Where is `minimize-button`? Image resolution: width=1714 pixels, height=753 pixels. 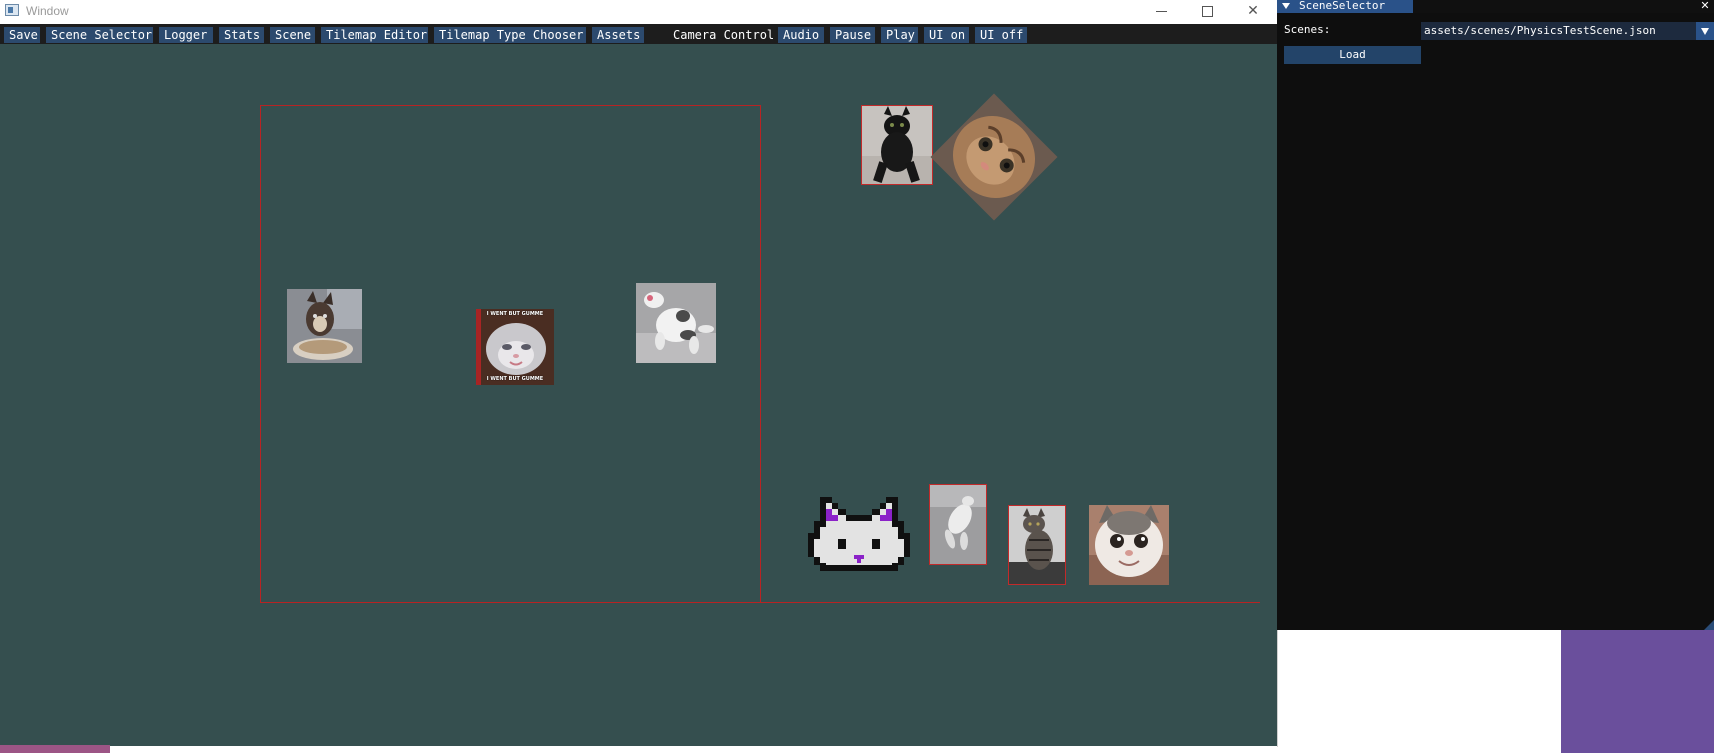
minimize-button is located at coordinates (1161, 12).